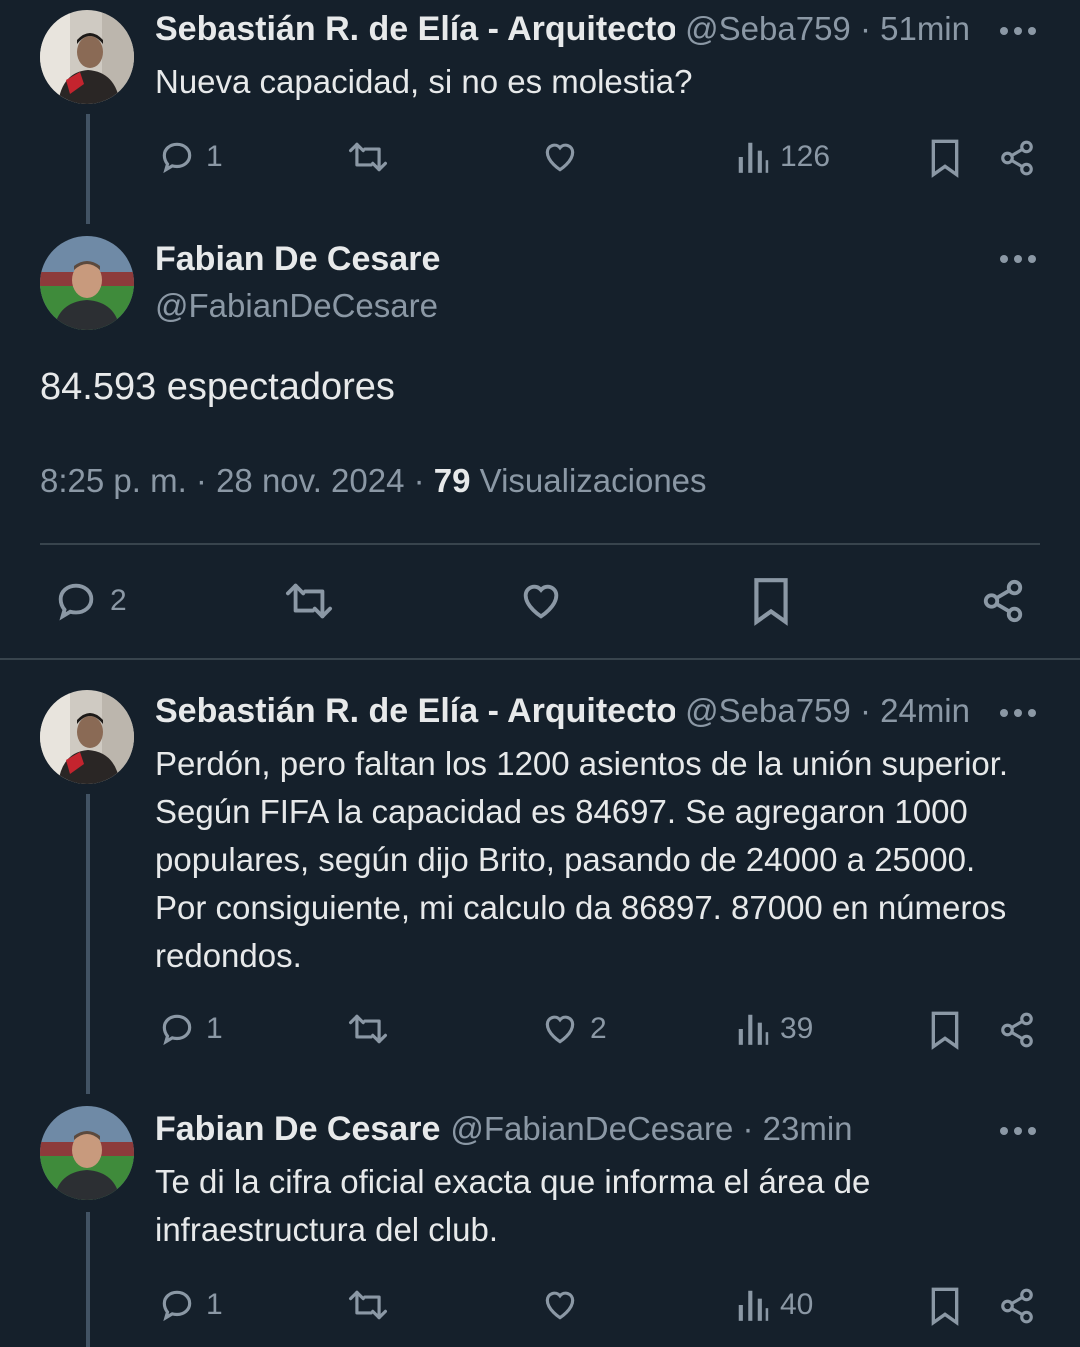 Image resolution: width=1080 pixels, height=1347 pixels. Describe the element at coordinates (797, 1304) in the screenshot. I see `views-count: 40` at that location.